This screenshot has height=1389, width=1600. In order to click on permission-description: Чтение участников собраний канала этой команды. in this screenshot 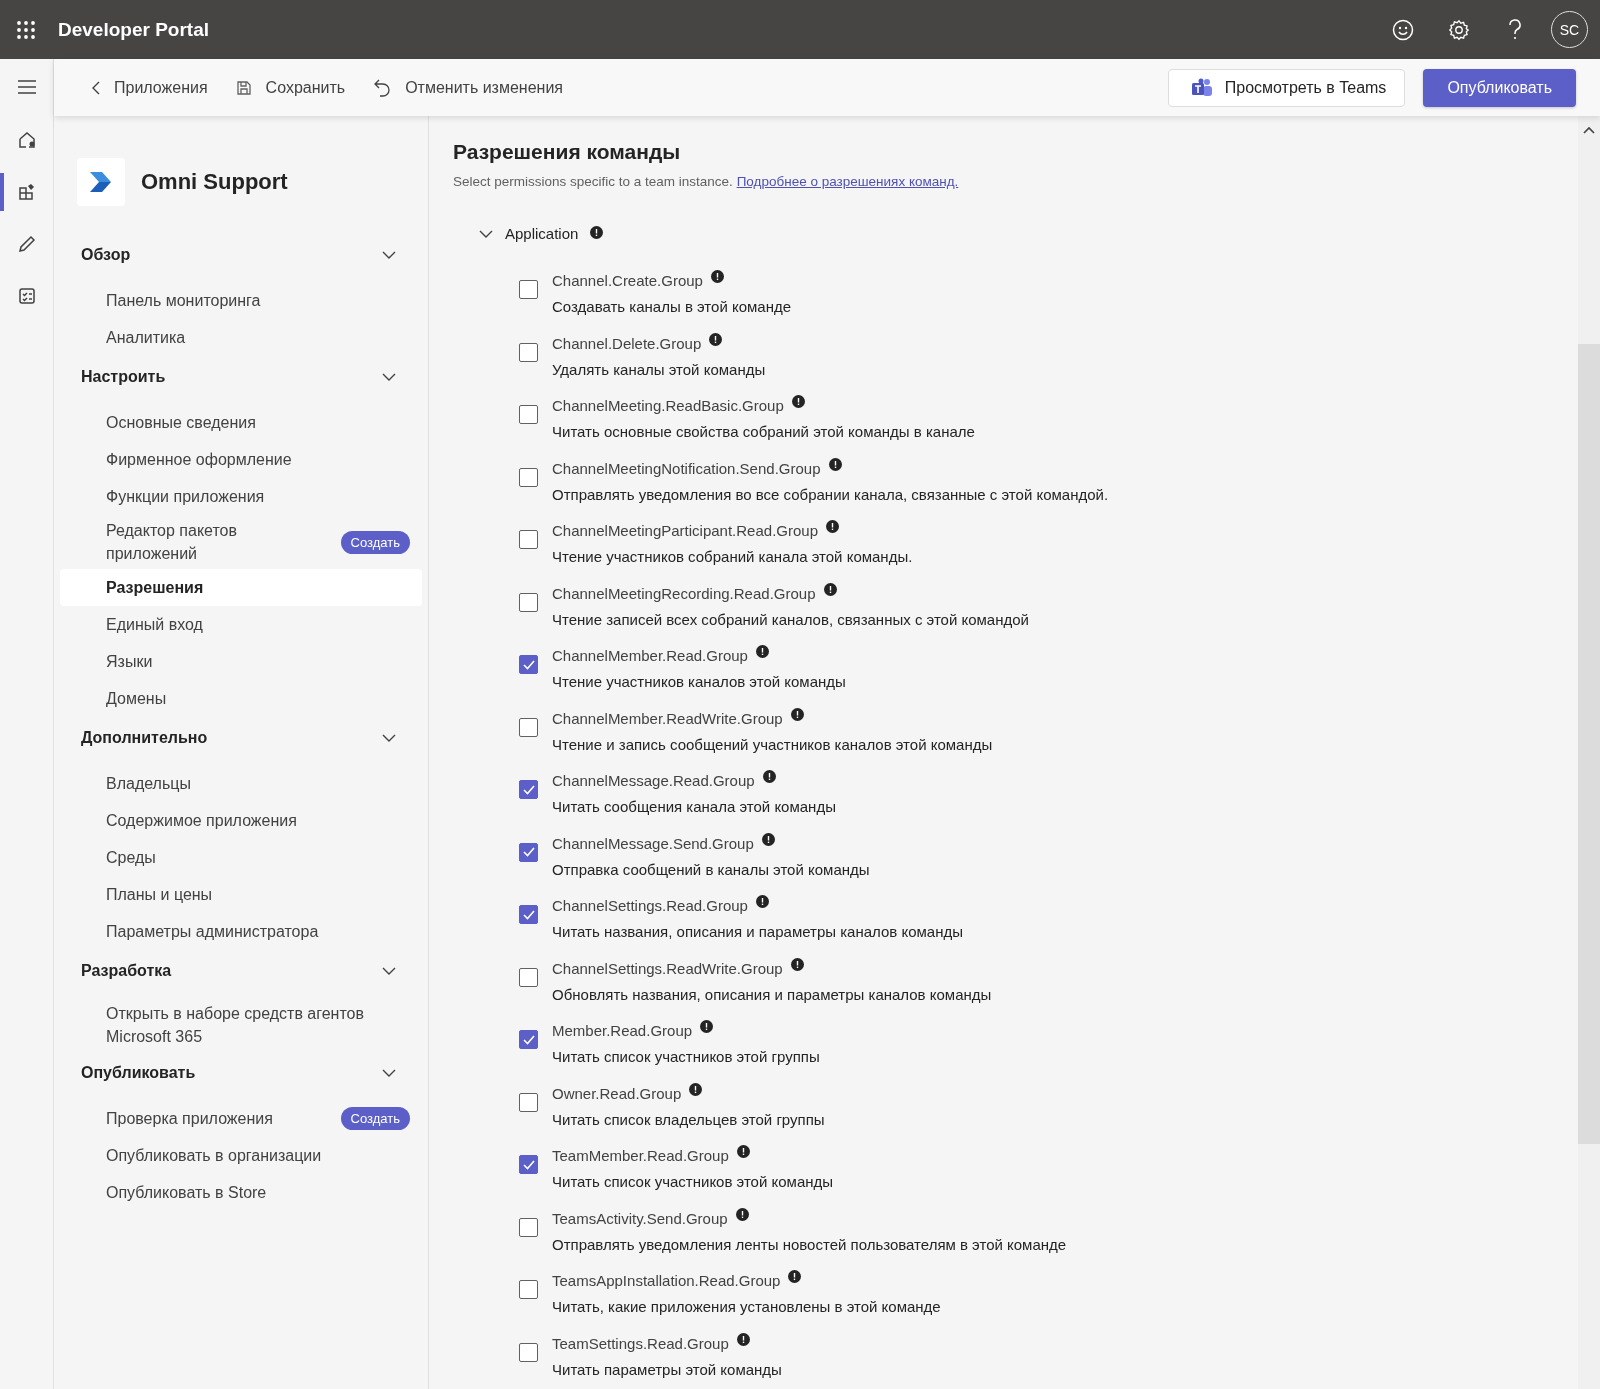, I will do `click(732, 556)`.